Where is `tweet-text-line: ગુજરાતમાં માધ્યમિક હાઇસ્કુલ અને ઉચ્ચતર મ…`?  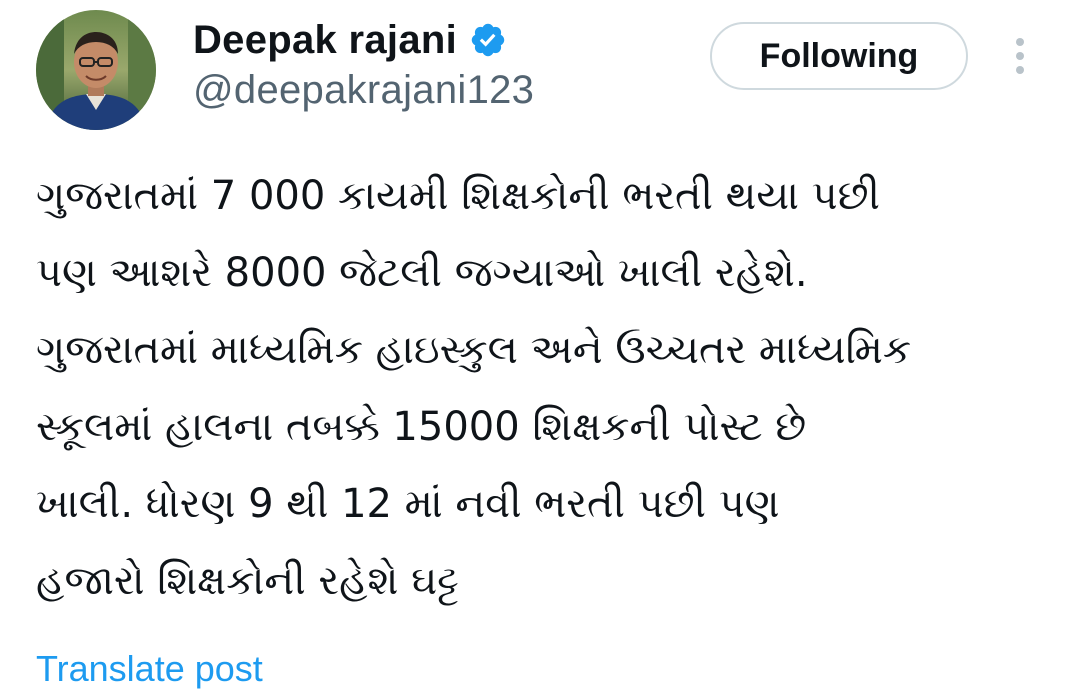
tweet-text-line: ગુજરાતમાં માધ્યમિક હાઇસ્કુલ અને ઉચ્ચતર મ… is located at coordinates (474, 350).